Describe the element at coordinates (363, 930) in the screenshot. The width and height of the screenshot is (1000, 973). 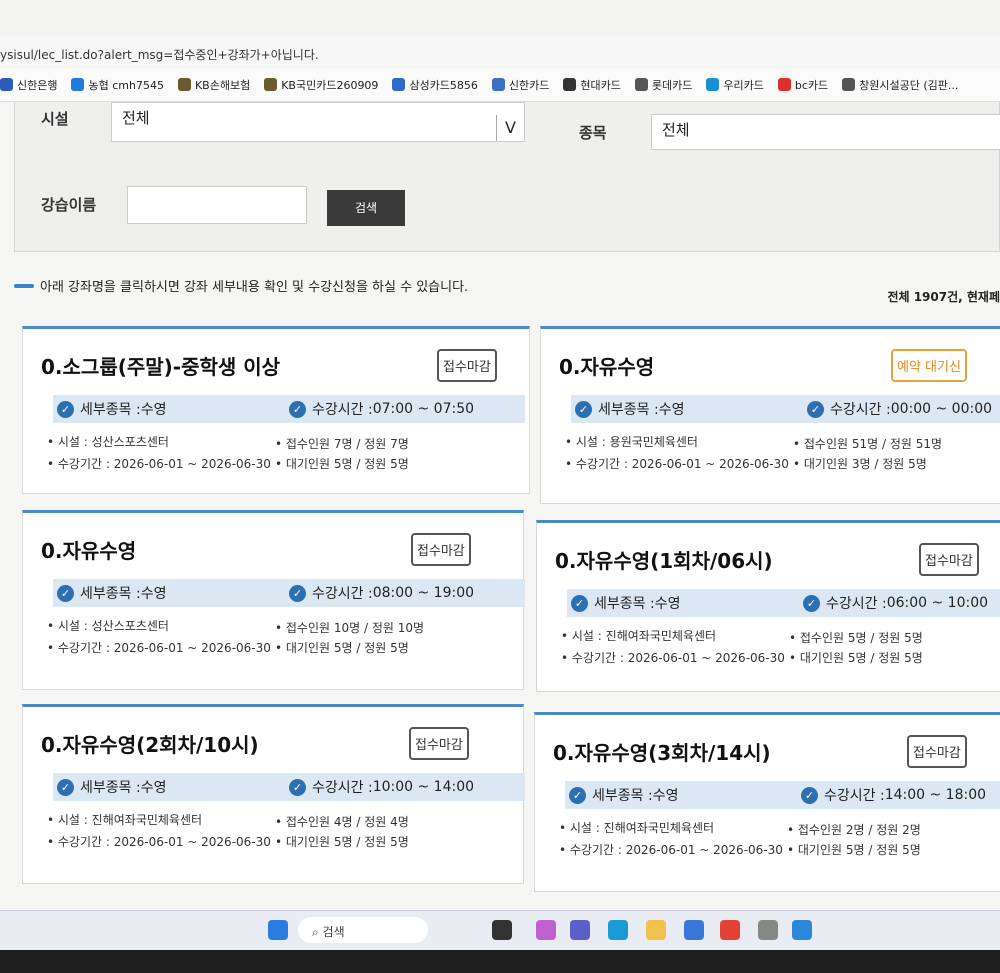
I see `taskbar-search: ⌕ 검색` at that location.